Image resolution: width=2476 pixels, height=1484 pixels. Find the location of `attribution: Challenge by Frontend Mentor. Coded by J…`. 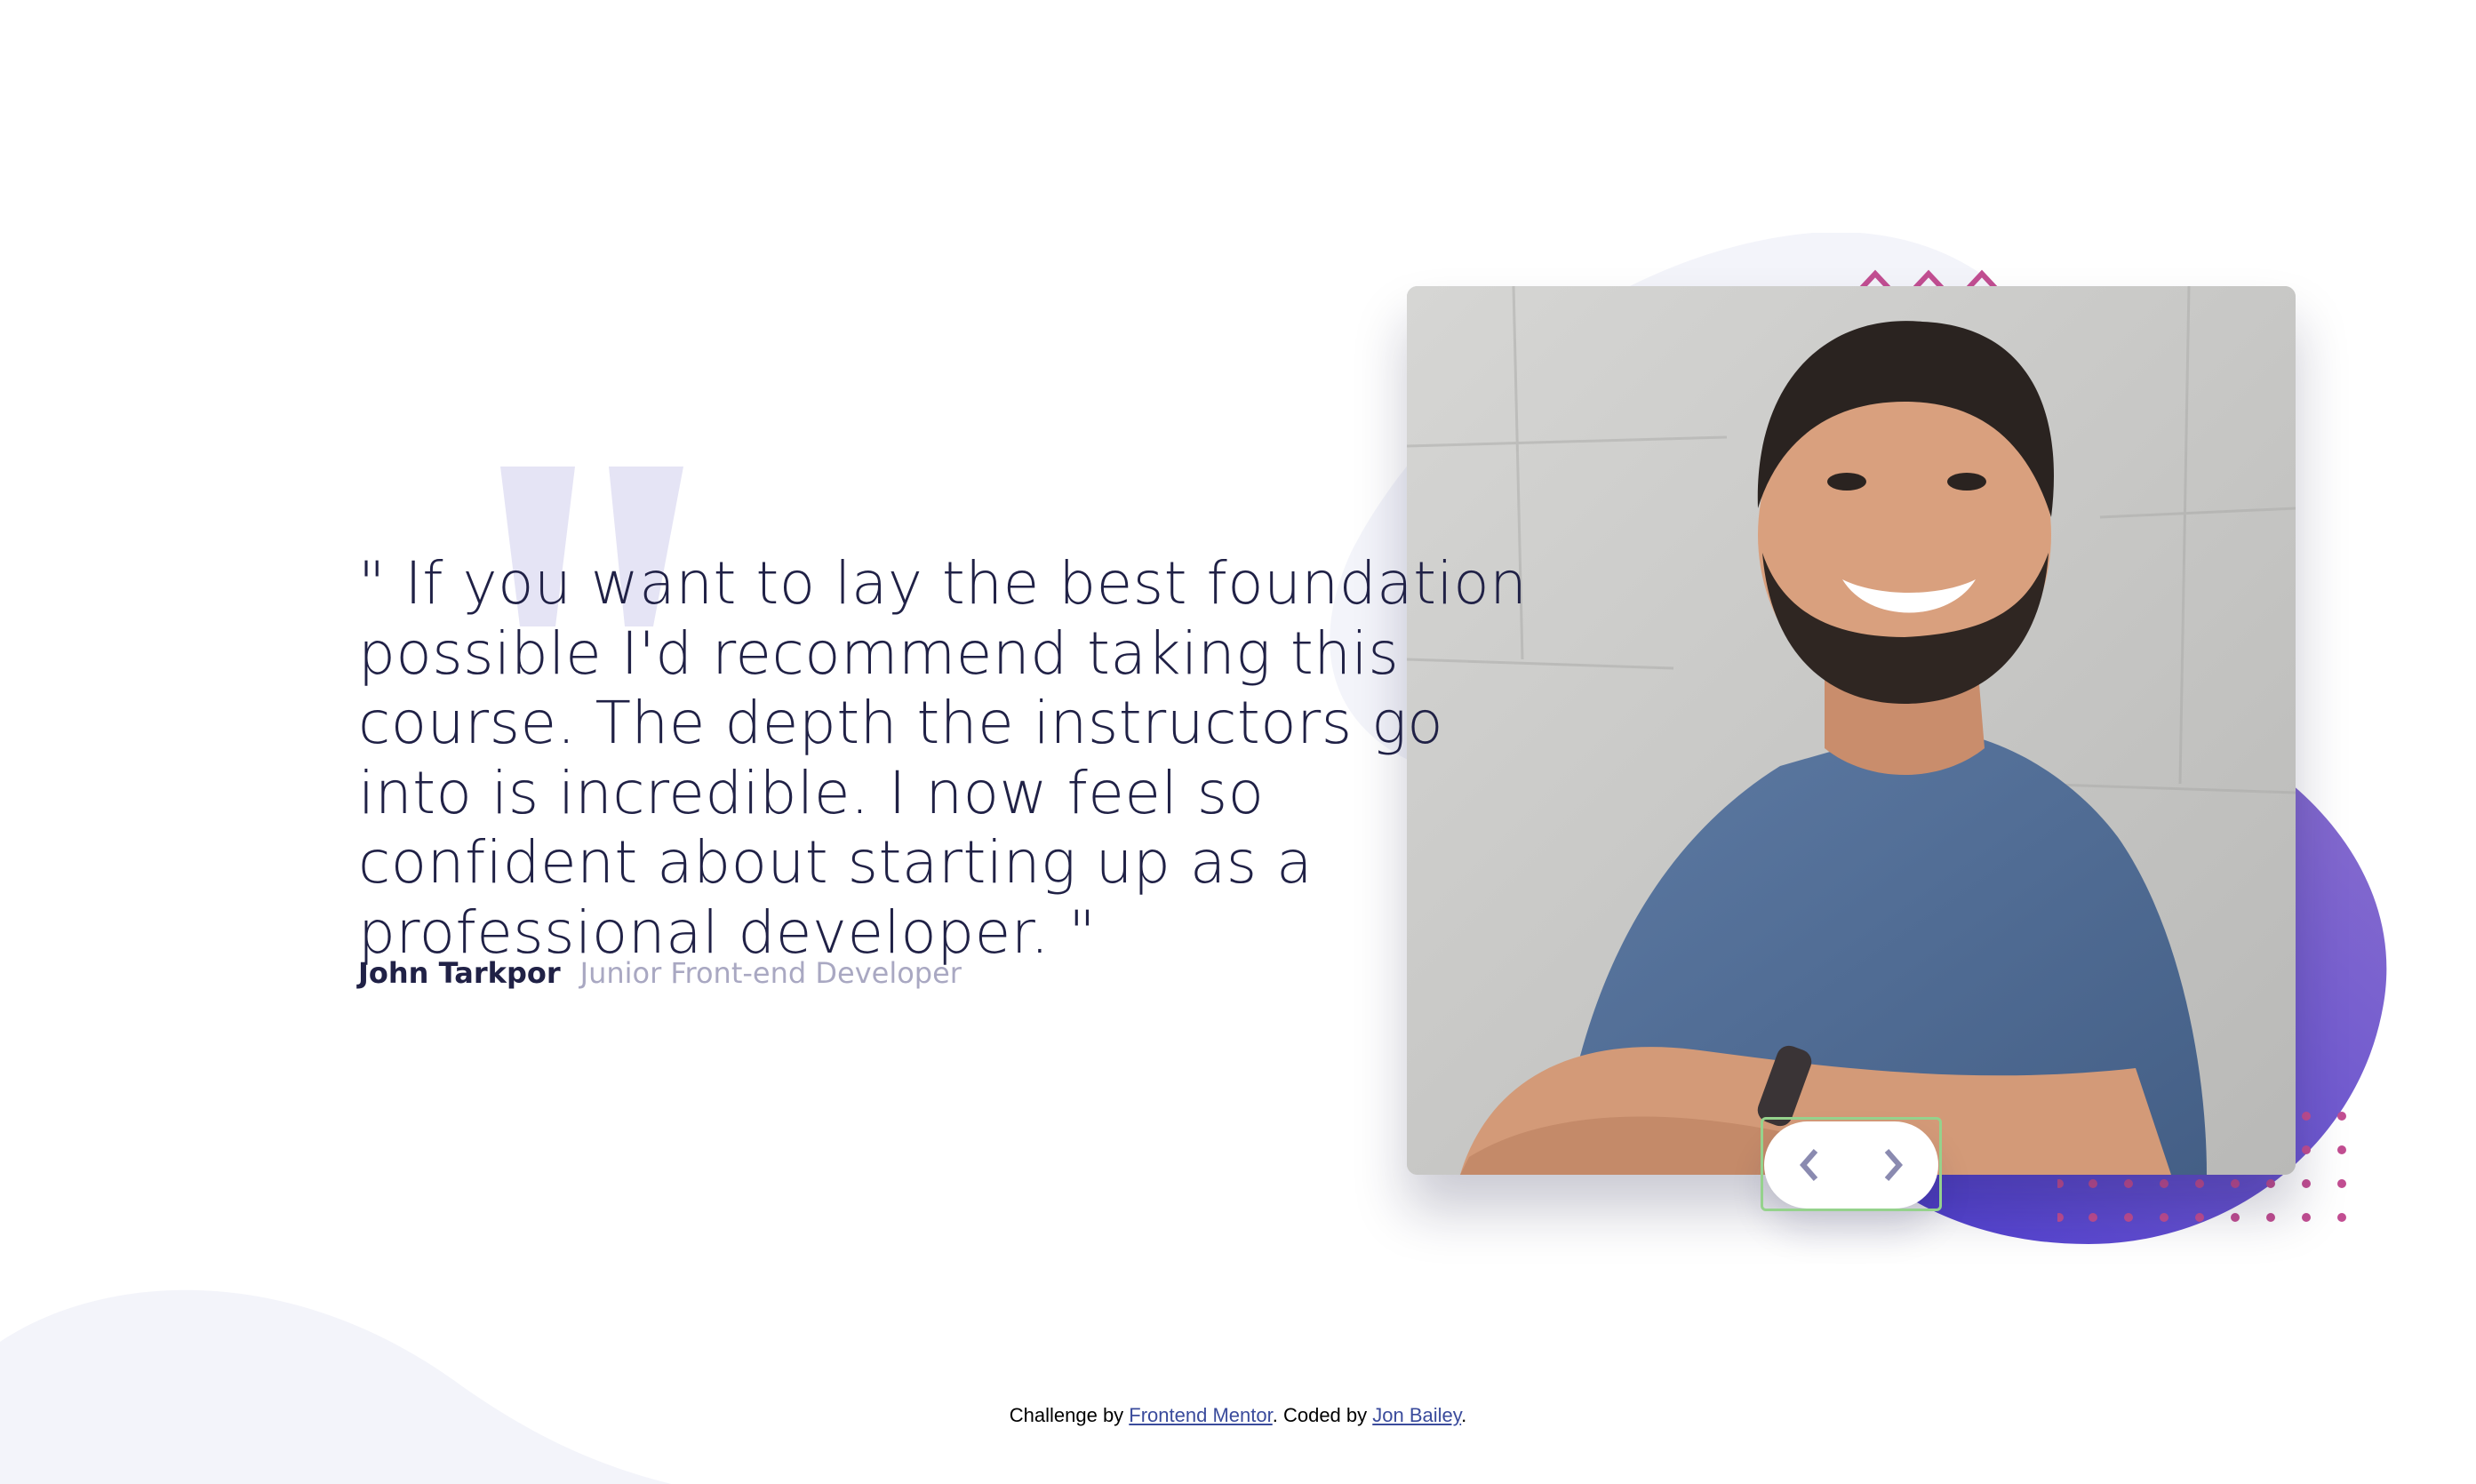

attribution: Challenge by Frontend Mentor. Coded by J… is located at coordinates (1238, 1416).